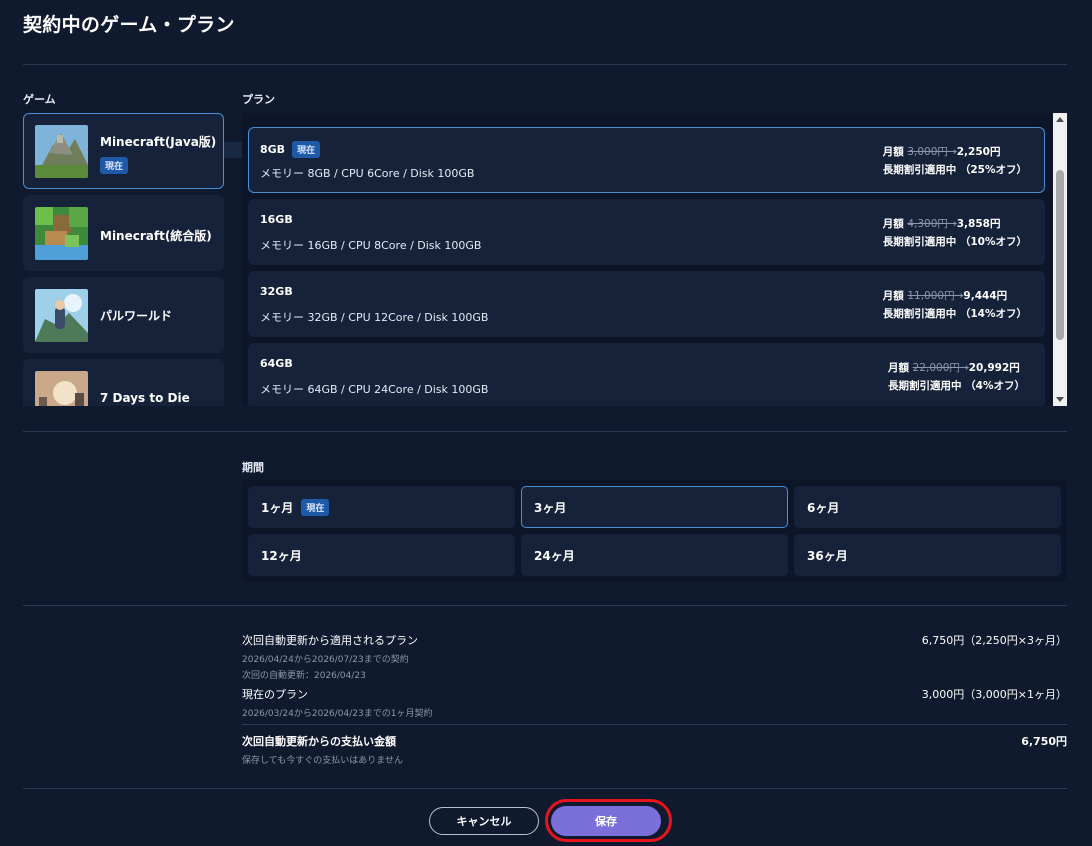 The width and height of the screenshot is (1092, 846). What do you see at coordinates (1060, 255) in the screenshot?
I see `scroll-thumb` at bounding box center [1060, 255].